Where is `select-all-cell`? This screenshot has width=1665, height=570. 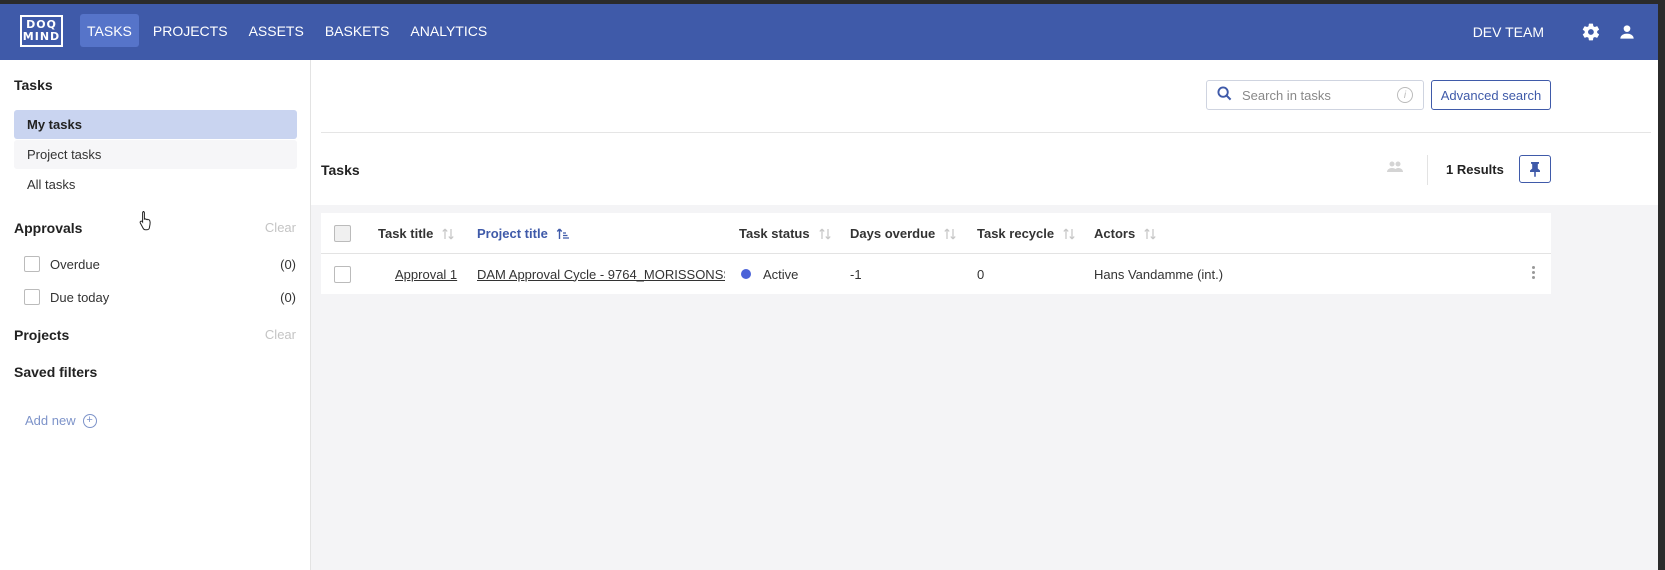 select-all-cell is located at coordinates (342, 233).